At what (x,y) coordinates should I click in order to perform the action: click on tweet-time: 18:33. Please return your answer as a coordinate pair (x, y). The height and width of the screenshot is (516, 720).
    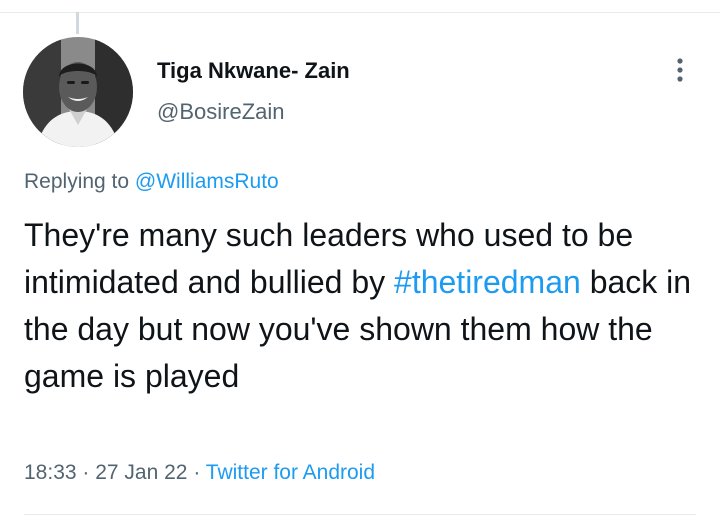
    Looking at the image, I should click on (50, 472).